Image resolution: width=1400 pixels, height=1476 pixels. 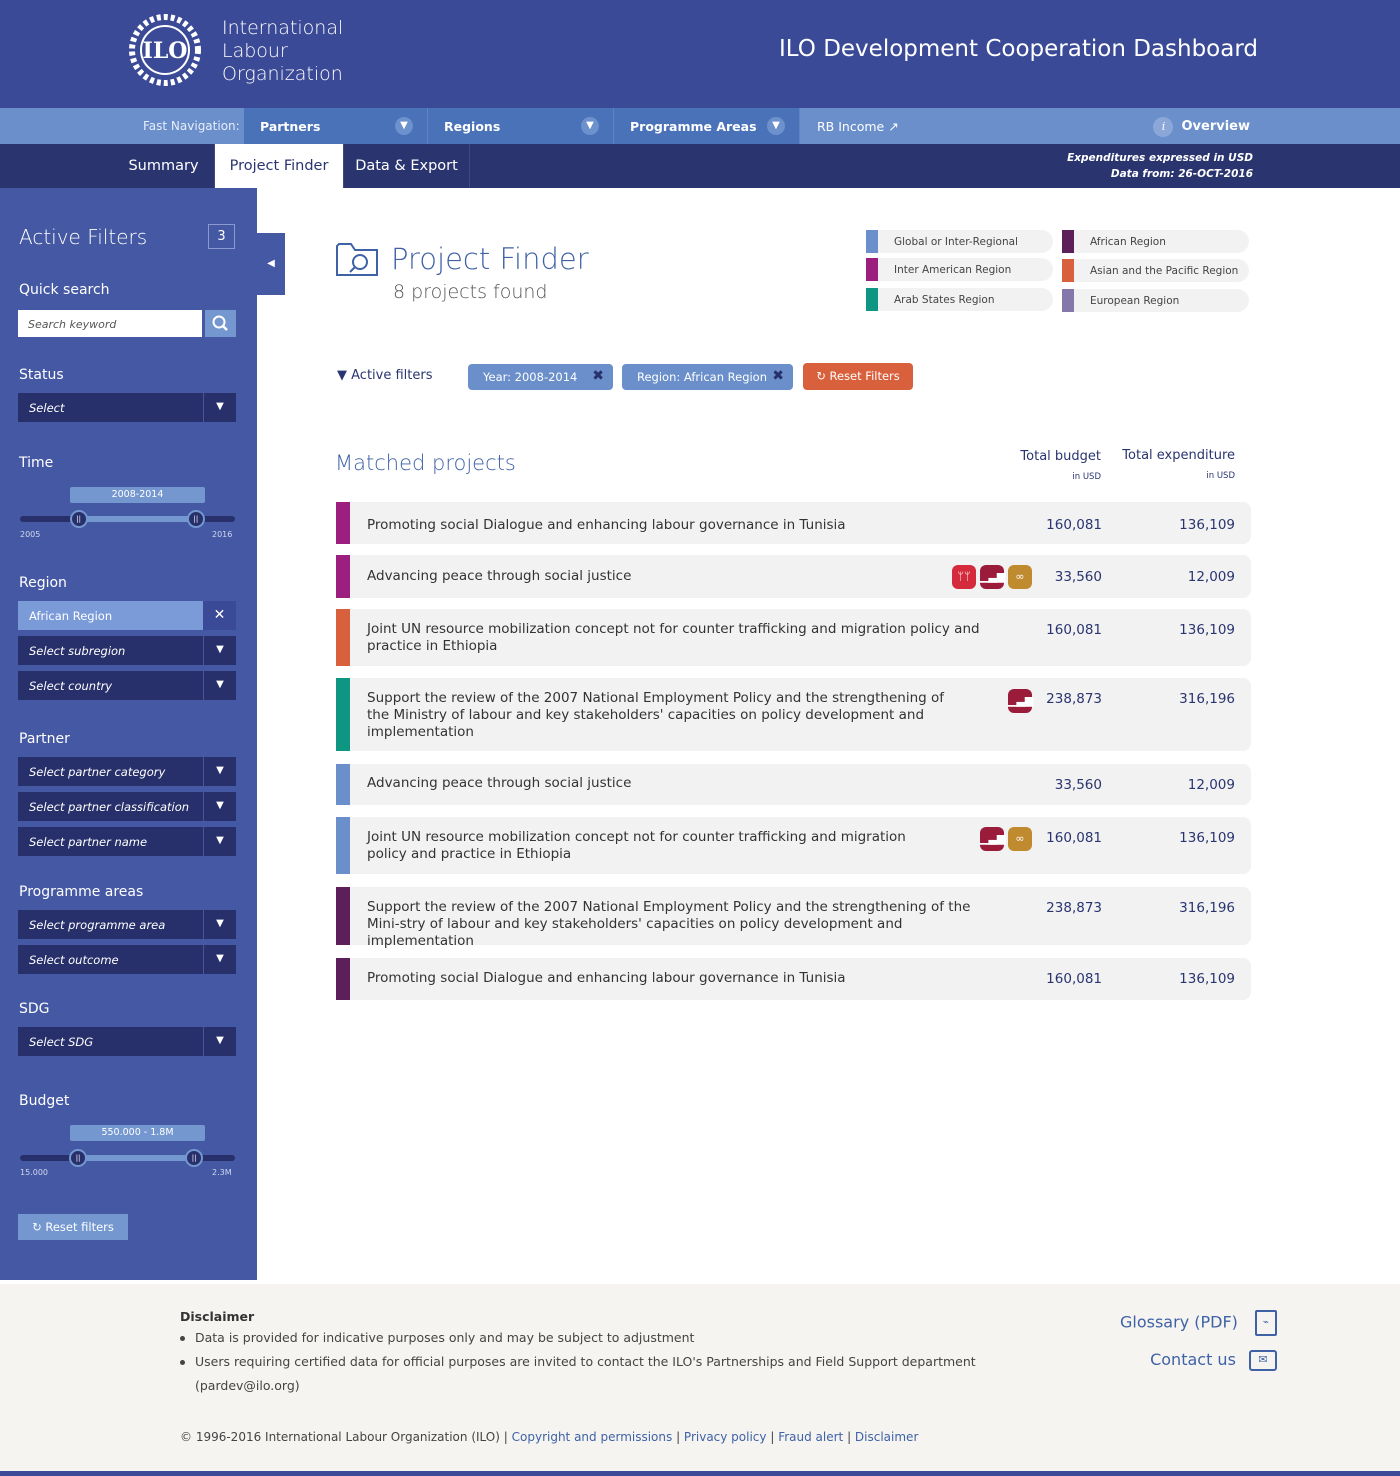 I want to click on disclaimer-link: Disclaimer, so click(x=886, y=1437).